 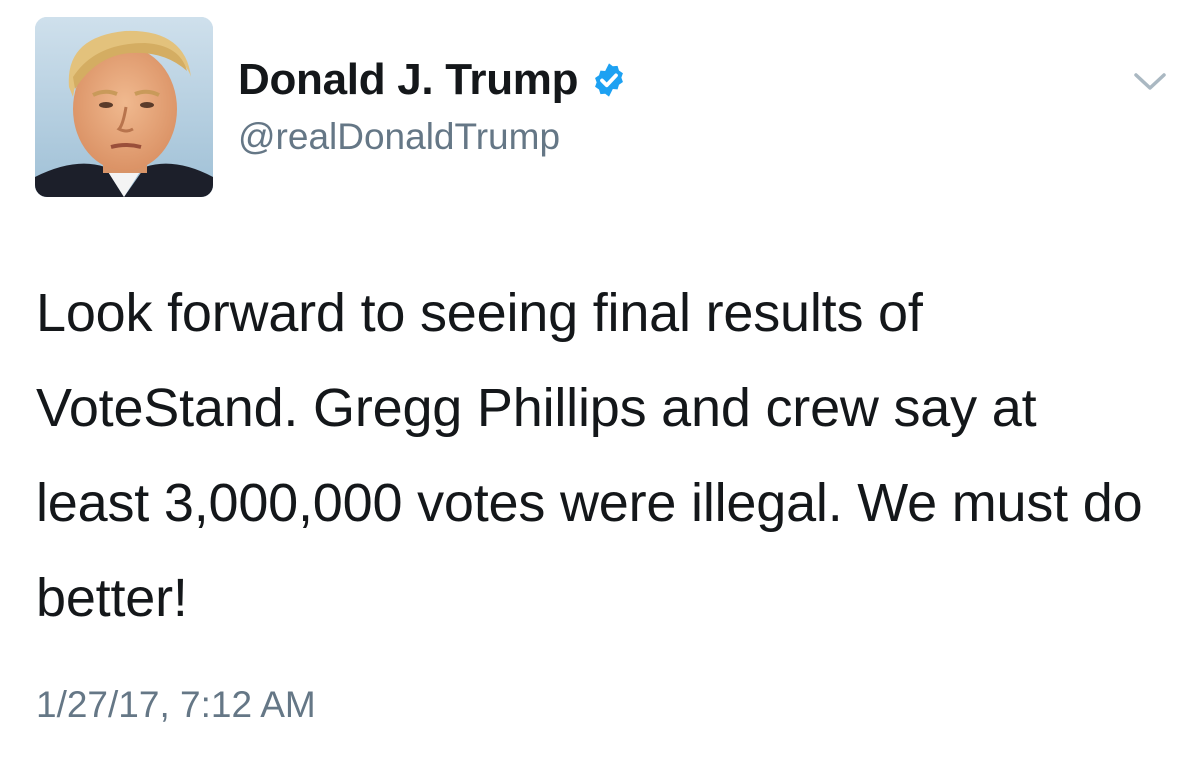 I want to click on avatar-photo, so click(x=124, y=107).